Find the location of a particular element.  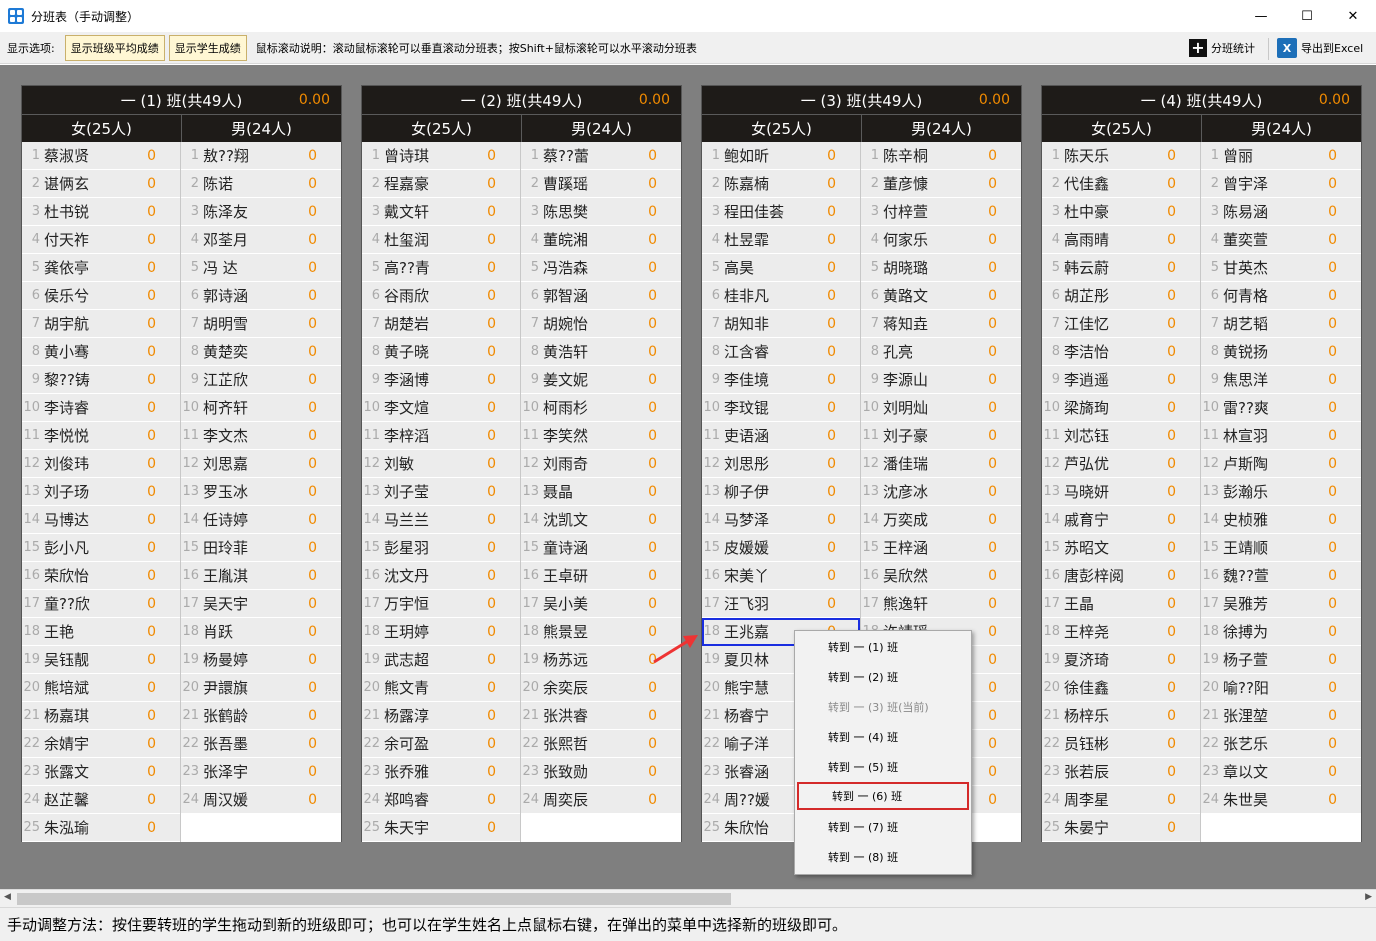

class-stats-button: + 分班统计 is located at coordinates (1222, 48).